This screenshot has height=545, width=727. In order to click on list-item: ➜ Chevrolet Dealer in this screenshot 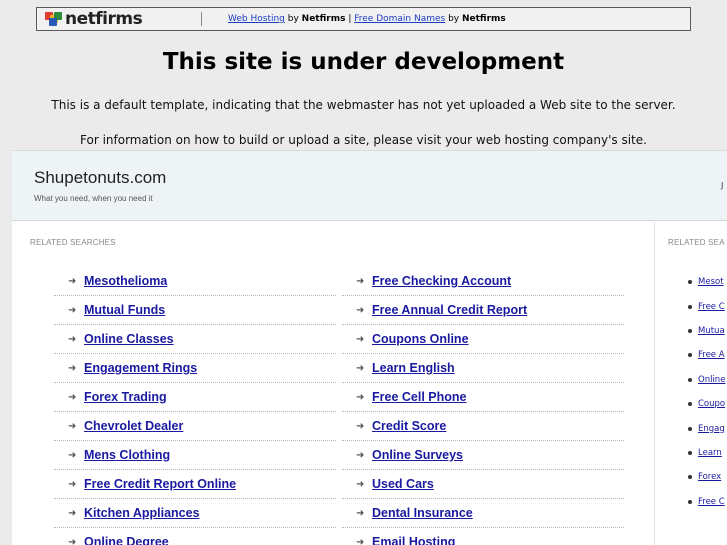, I will do `click(195, 426)`.